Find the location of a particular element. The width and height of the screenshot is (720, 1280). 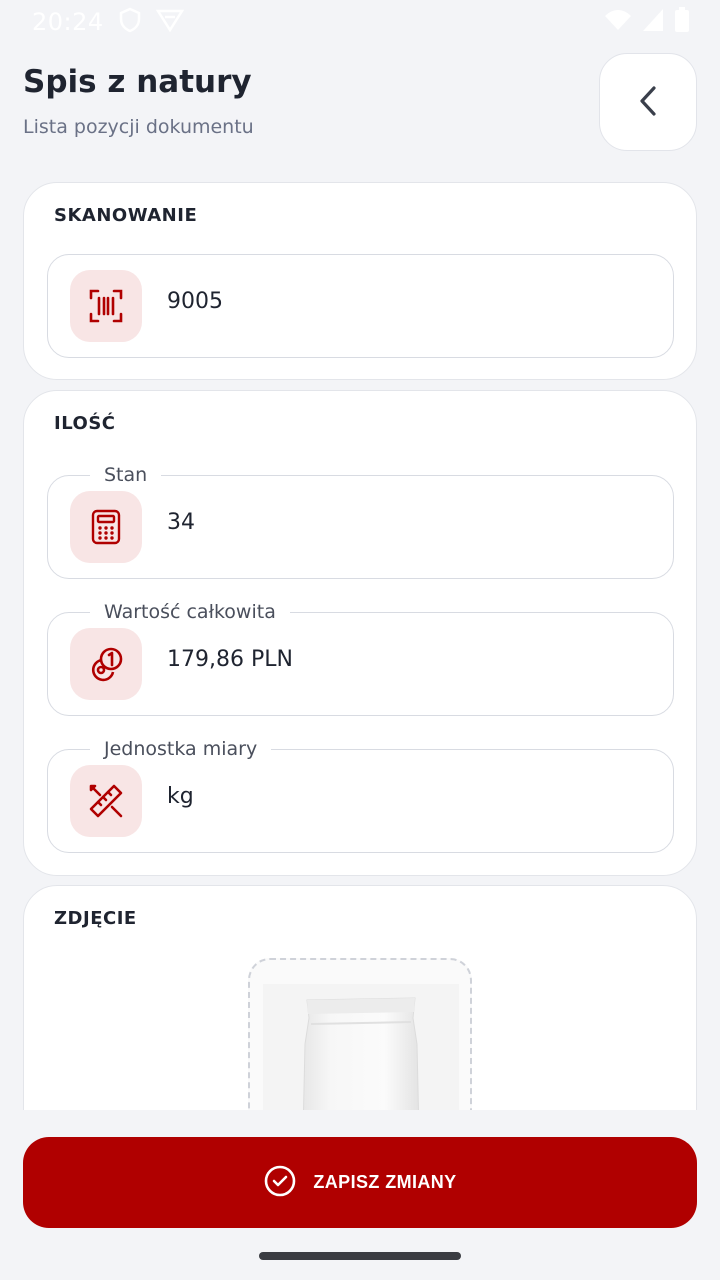

photo-section-title: ZDJĘCIE is located at coordinates (95, 918).